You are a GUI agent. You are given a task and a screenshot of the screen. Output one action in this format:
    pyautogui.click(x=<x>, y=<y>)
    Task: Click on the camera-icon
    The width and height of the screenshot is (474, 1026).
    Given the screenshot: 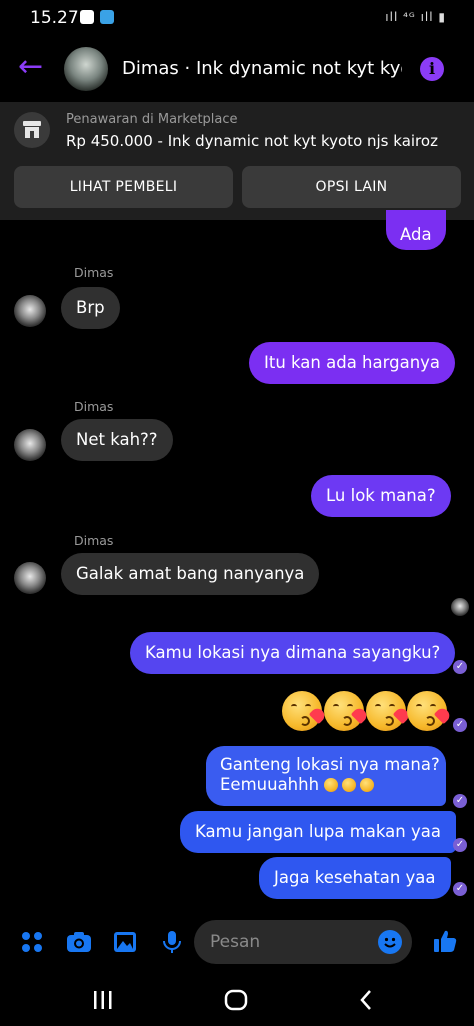 What is the action you would take?
    pyautogui.click(x=79, y=942)
    